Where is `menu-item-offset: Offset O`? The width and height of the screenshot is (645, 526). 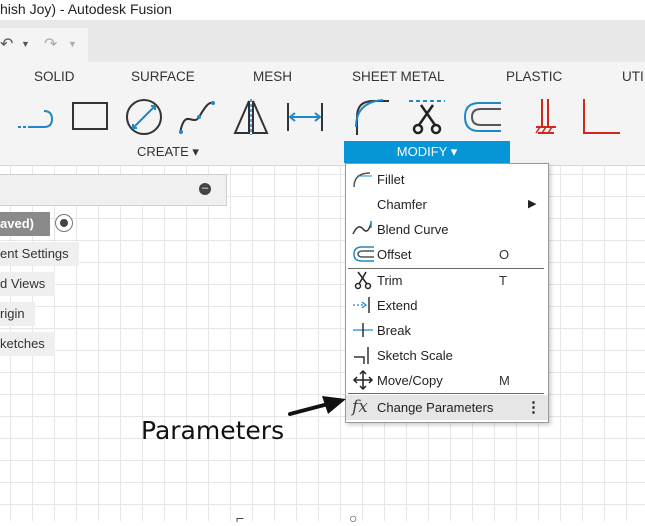
menu-item-offset: Offset O is located at coordinates (447, 254).